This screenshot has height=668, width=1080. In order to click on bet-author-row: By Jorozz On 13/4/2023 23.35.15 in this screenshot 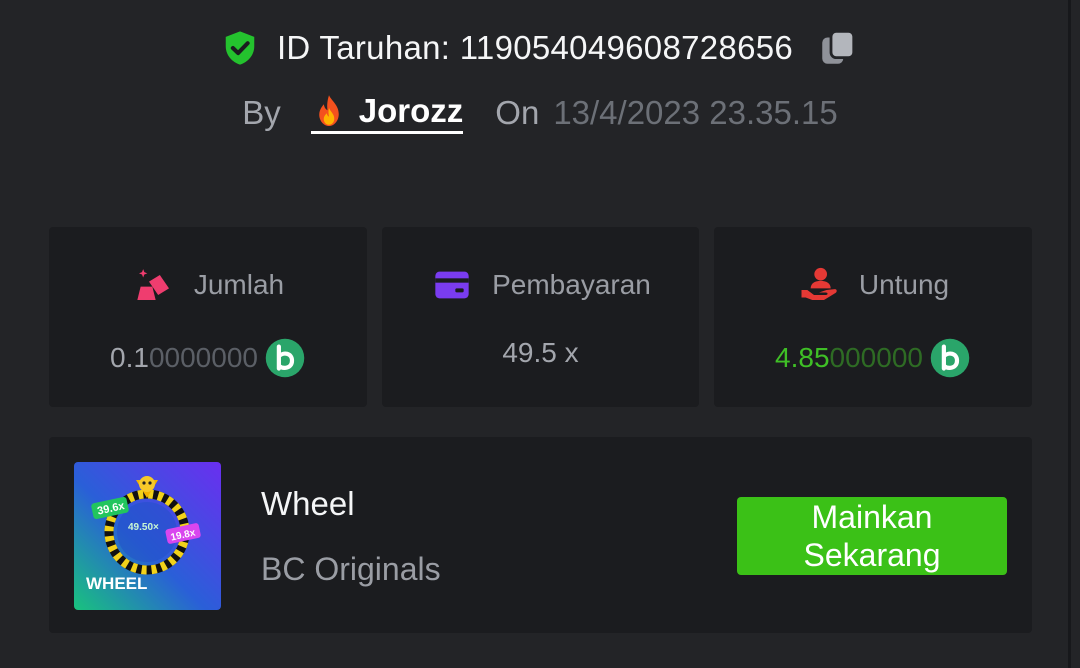, I will do `click(540, 113)`.